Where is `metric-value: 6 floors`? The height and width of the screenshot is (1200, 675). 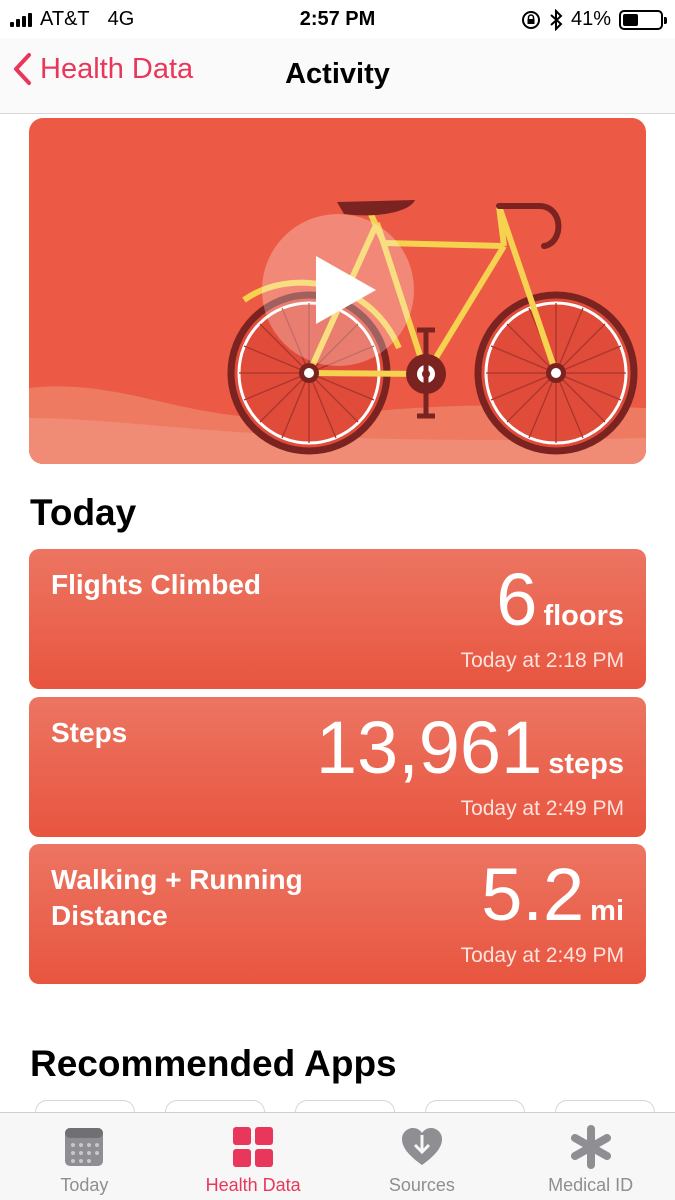 metric-value: 6 floors is located at coordinates (560, 600).